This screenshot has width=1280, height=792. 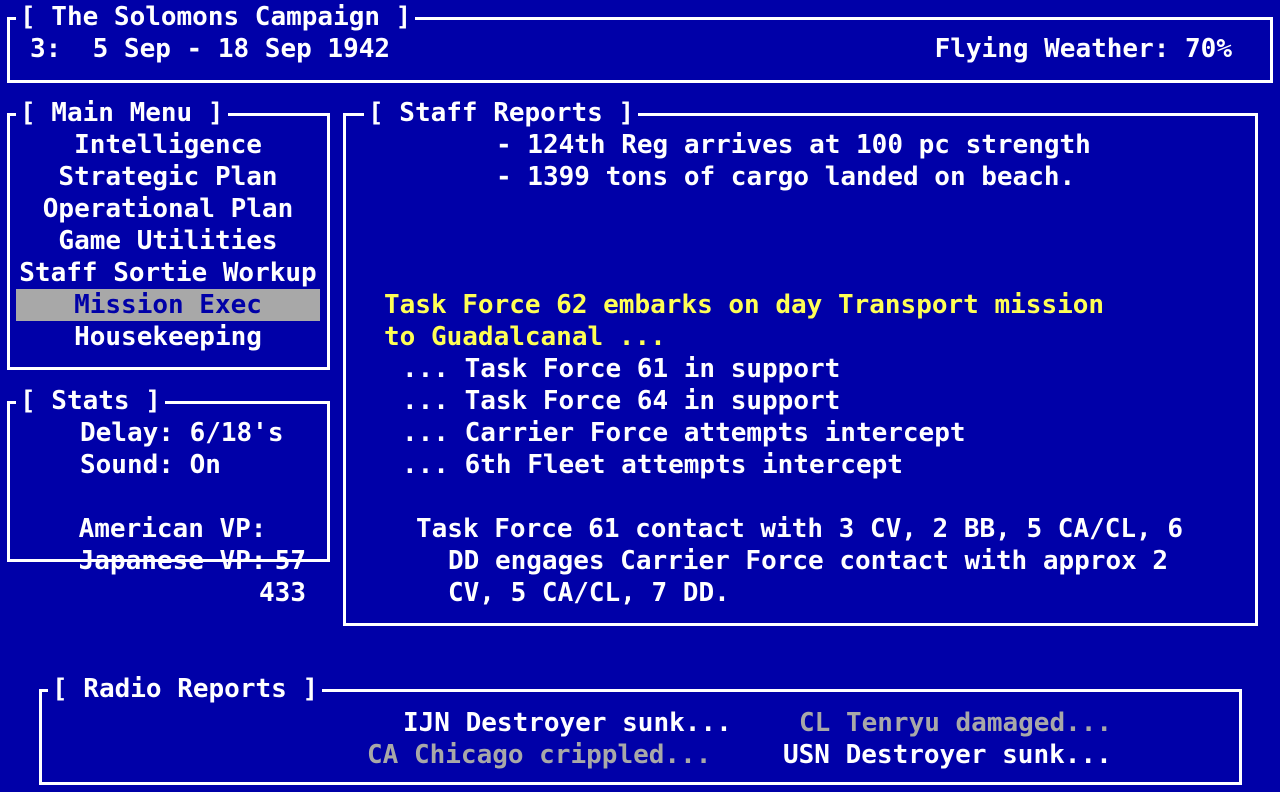 I want to click on campaign-title: [ The Solomons Campaign ], so click(x=216, y=17).